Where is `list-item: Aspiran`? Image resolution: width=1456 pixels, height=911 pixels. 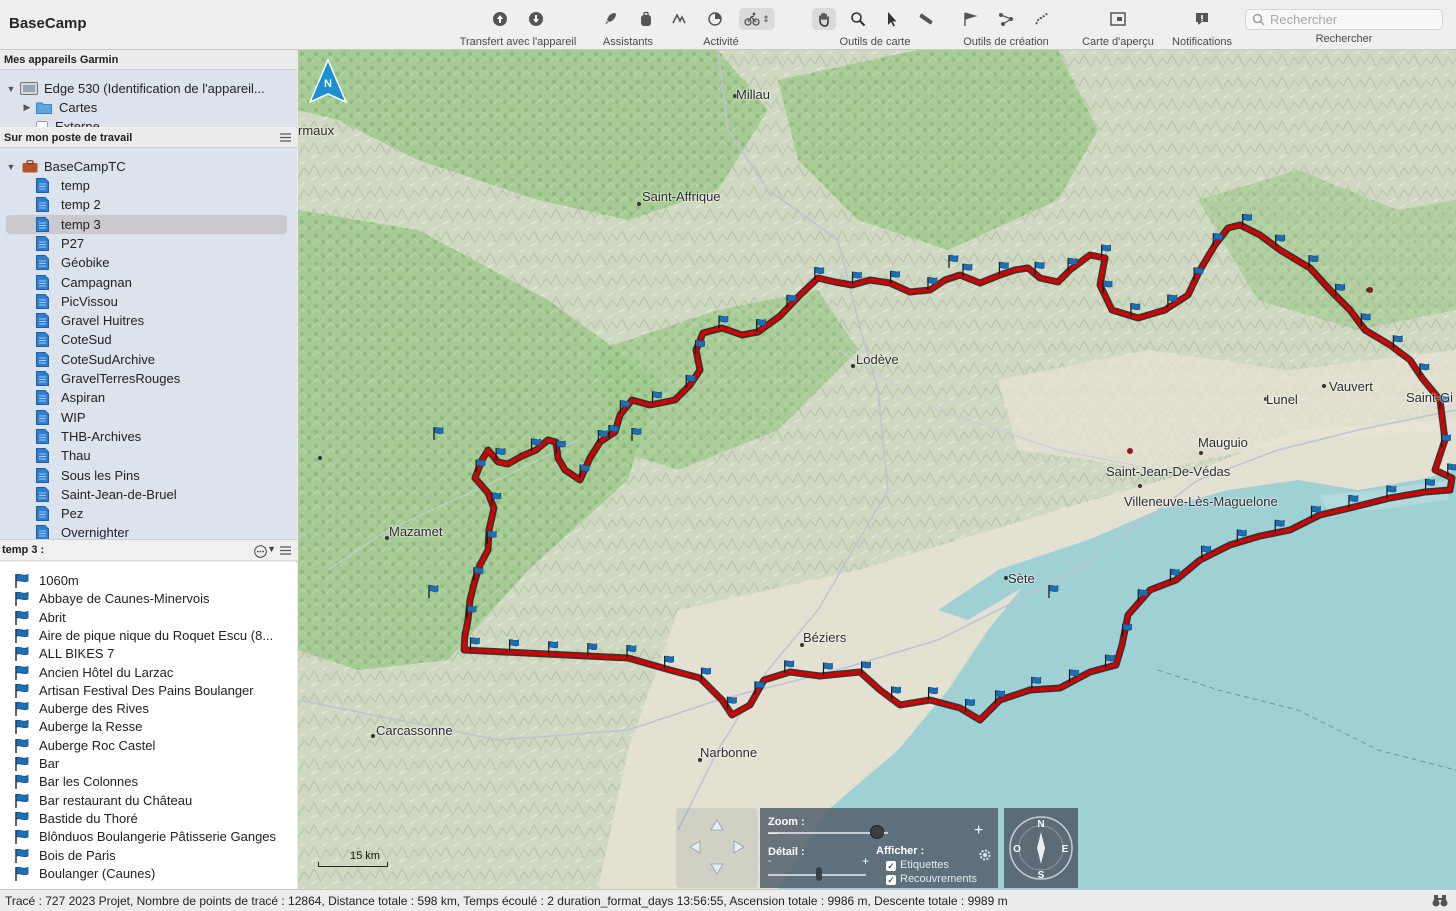 list-item: Aspiran is located at coordinates (148, 397).